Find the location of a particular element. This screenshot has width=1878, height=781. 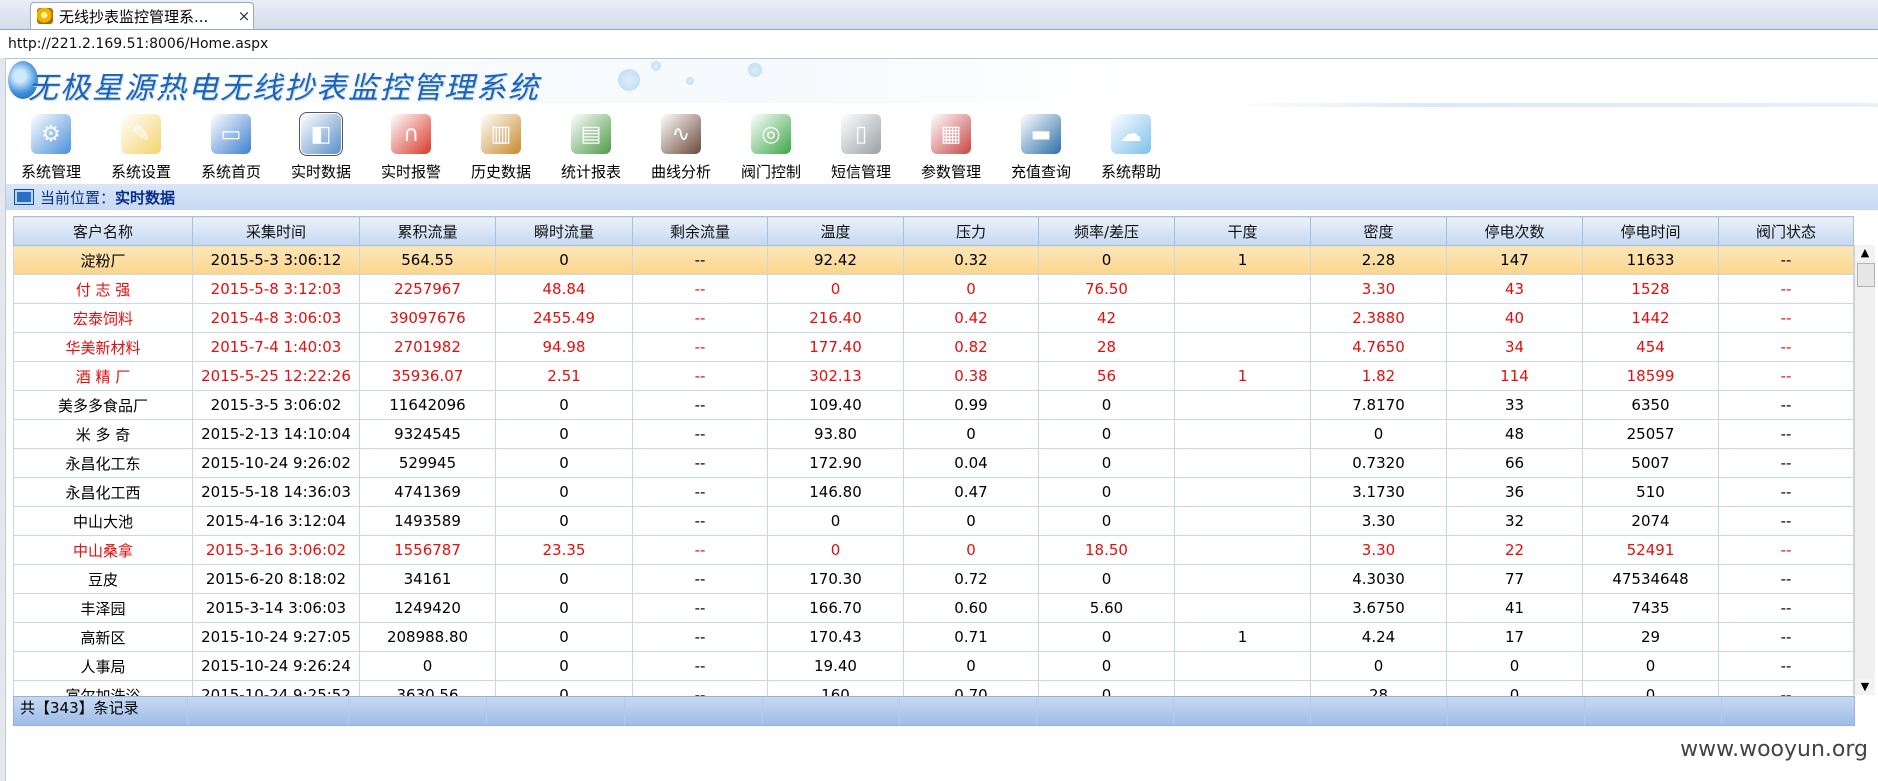

column-header: 干度 is located at coordinates (1242, 231).